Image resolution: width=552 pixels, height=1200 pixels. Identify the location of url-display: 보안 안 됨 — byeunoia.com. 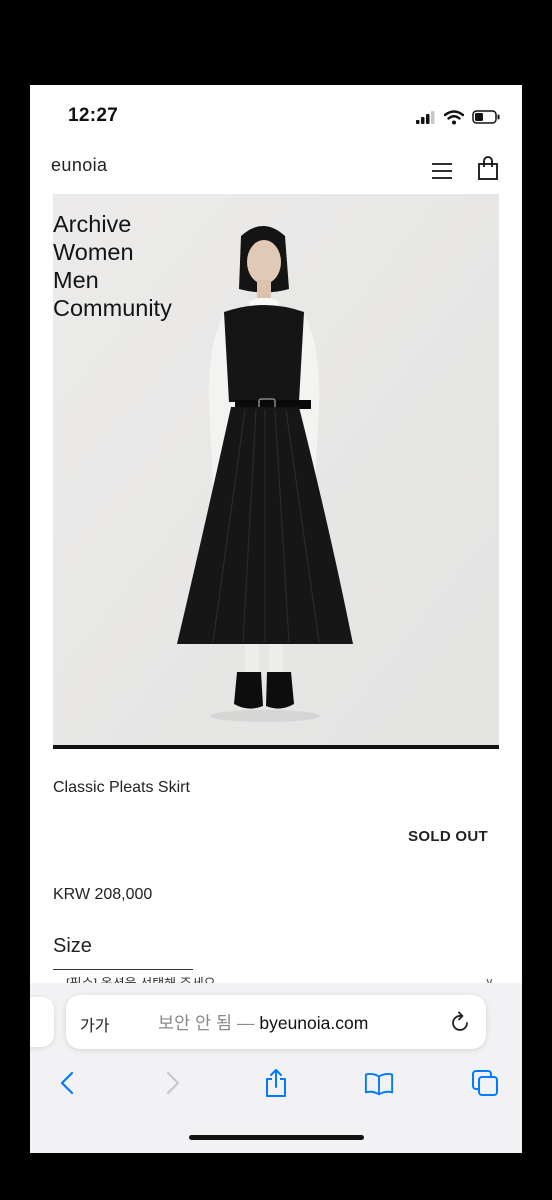
(263, 1022).